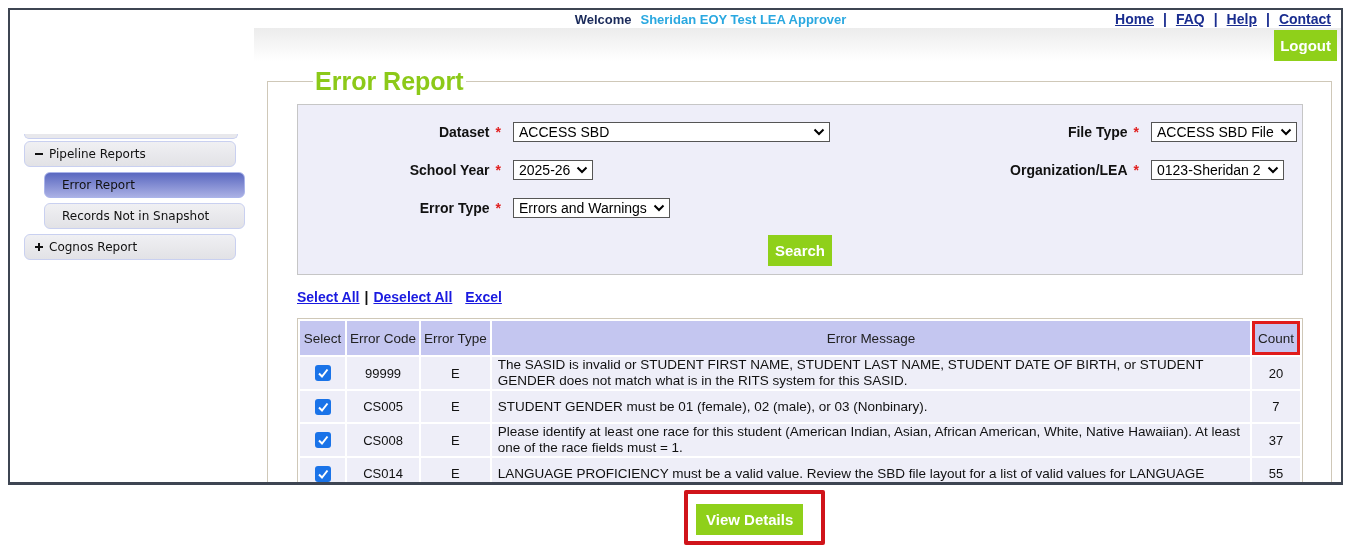 The image size is (1351, 554). What do you see at coordinates (870, 440) in the screenshot?
I see `table-cell: Please identify at least one race for this student (American Indian, Asian, African American, White, Native Hawaiian). At least one of the race fields must = 1.` at bounding box center [870, 440].